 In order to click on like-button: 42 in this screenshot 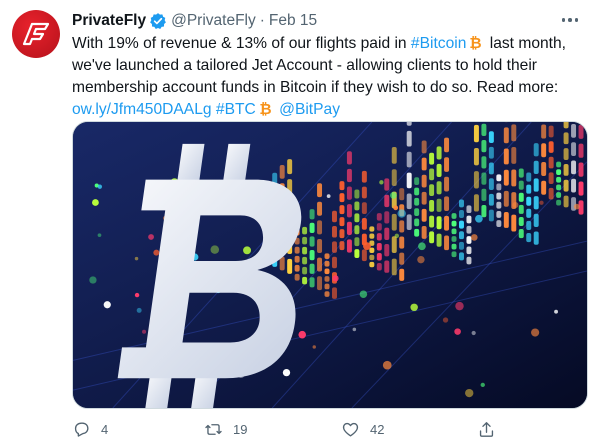, I will do `click(409, 429)`.